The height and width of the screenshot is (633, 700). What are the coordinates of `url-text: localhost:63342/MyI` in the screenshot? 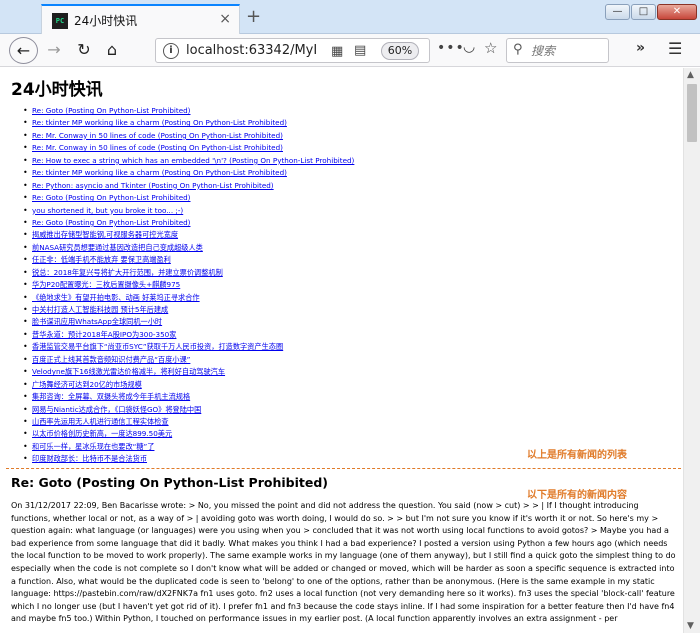 It's located at (251, 50).